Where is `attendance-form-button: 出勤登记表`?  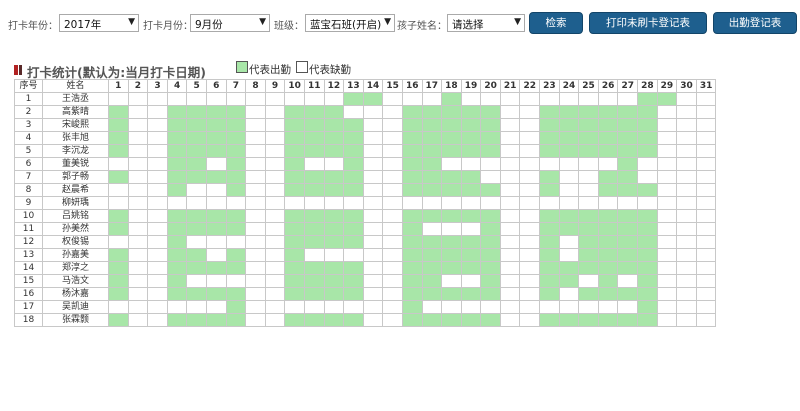 attendance-form-button: 出勤登记表 is located at coordinates (755, 23).